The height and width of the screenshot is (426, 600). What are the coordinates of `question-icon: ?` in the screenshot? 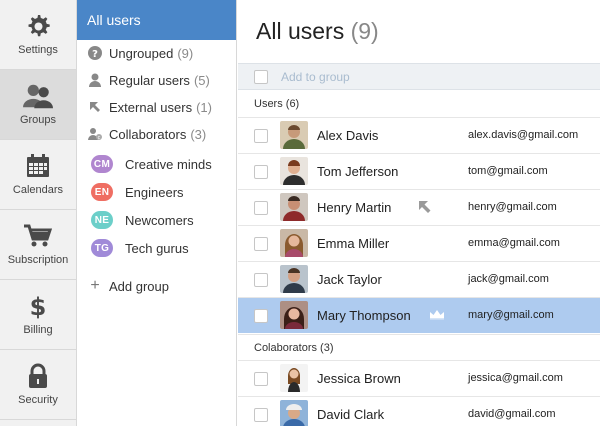 It's located at (95, 53).